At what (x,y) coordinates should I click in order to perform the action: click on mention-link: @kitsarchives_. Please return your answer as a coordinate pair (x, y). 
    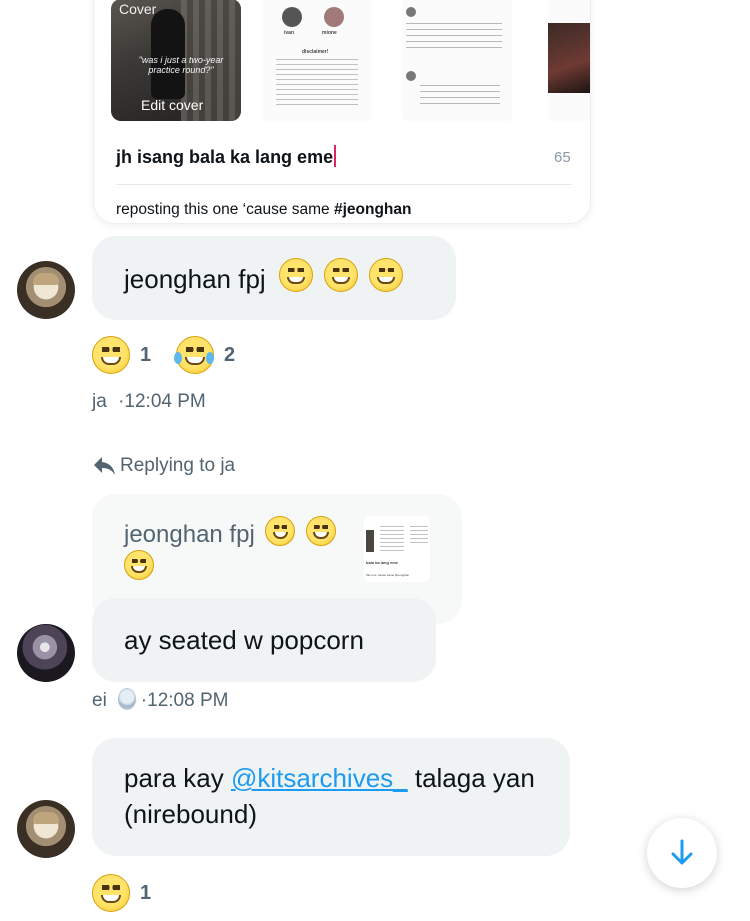
    Looking at the image, I should click on (319, 778).